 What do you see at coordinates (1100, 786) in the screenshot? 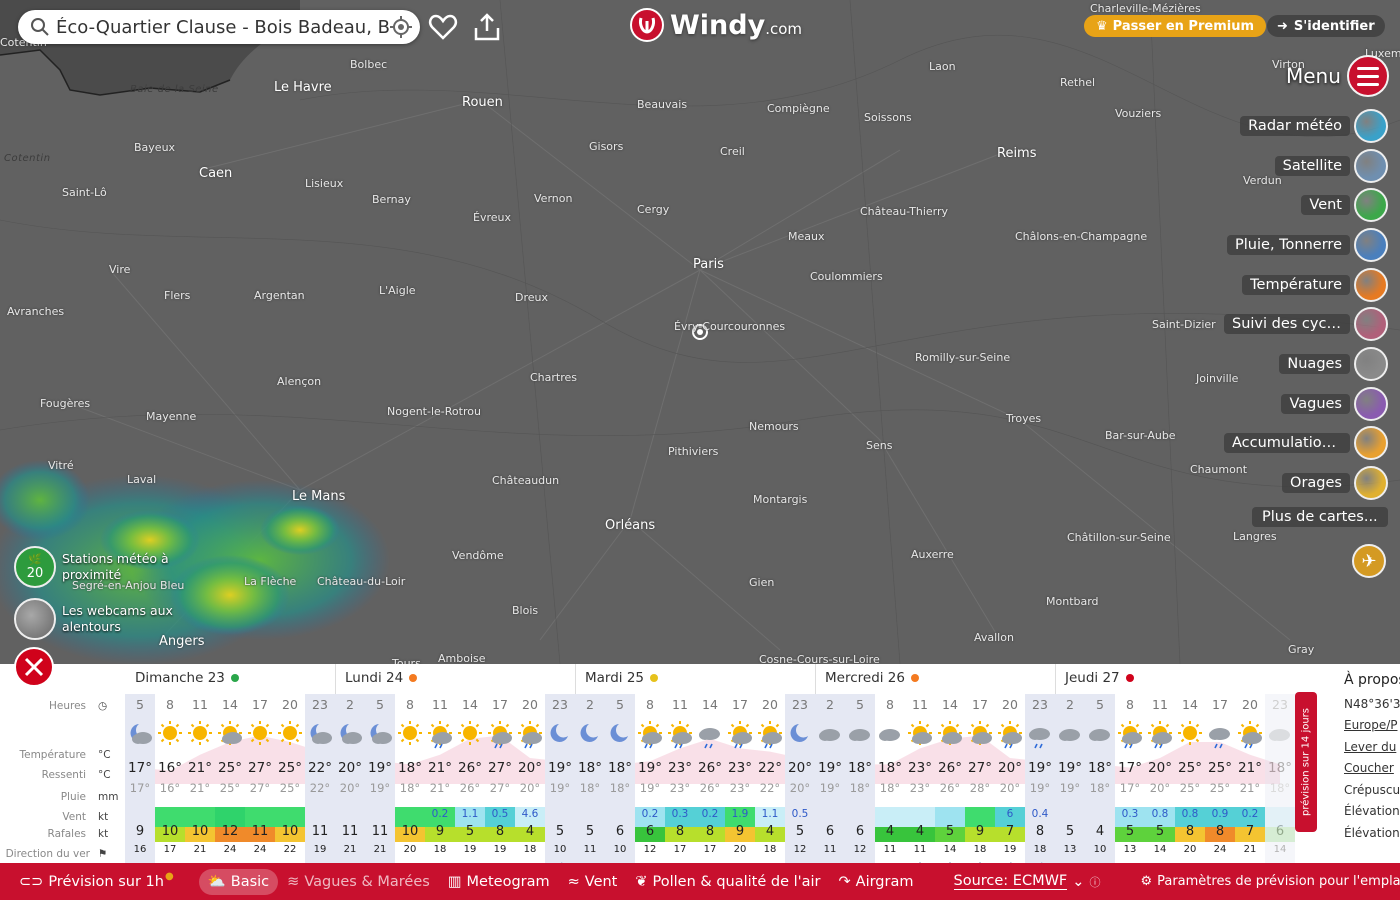
I see `forecast-hour-column: 5 18° 18° 4 10` at bounding box center [1100, 786].